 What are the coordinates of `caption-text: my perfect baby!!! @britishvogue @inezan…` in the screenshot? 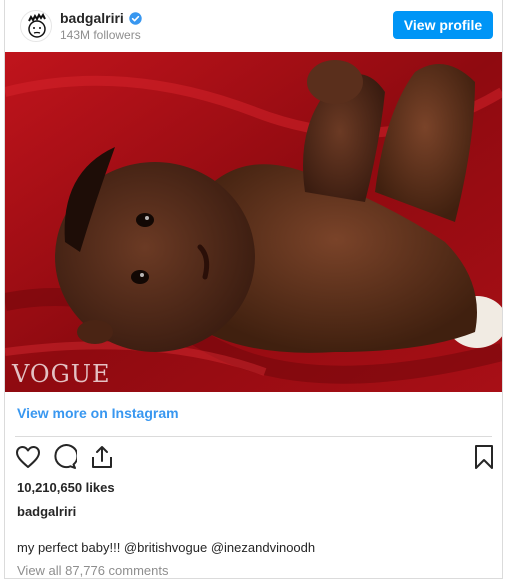 It's located at (166, 547).